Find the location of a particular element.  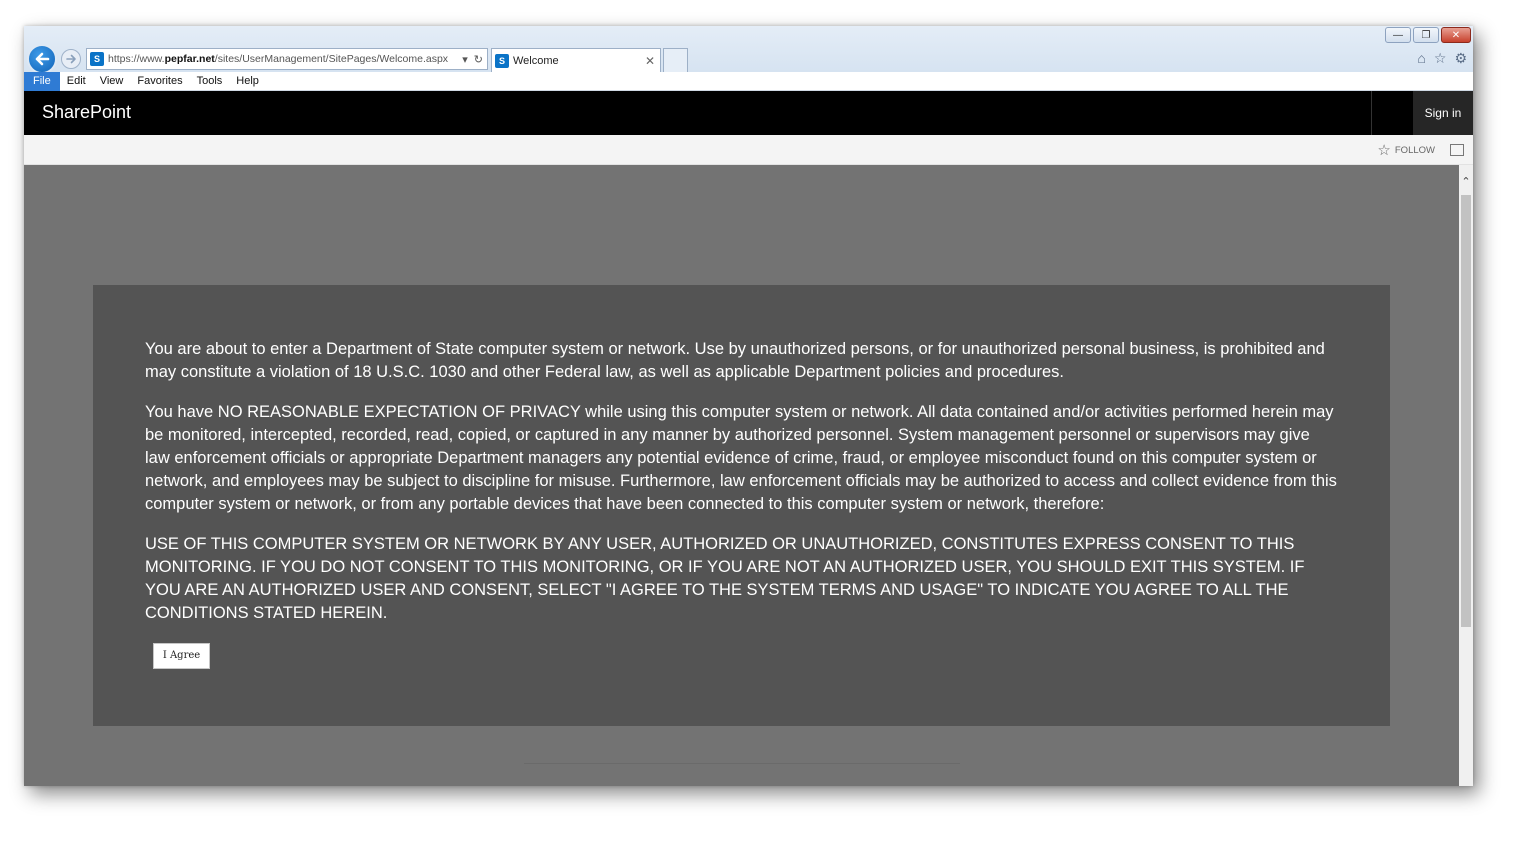

back-arrow-icon is located at coordinates (42, 59).